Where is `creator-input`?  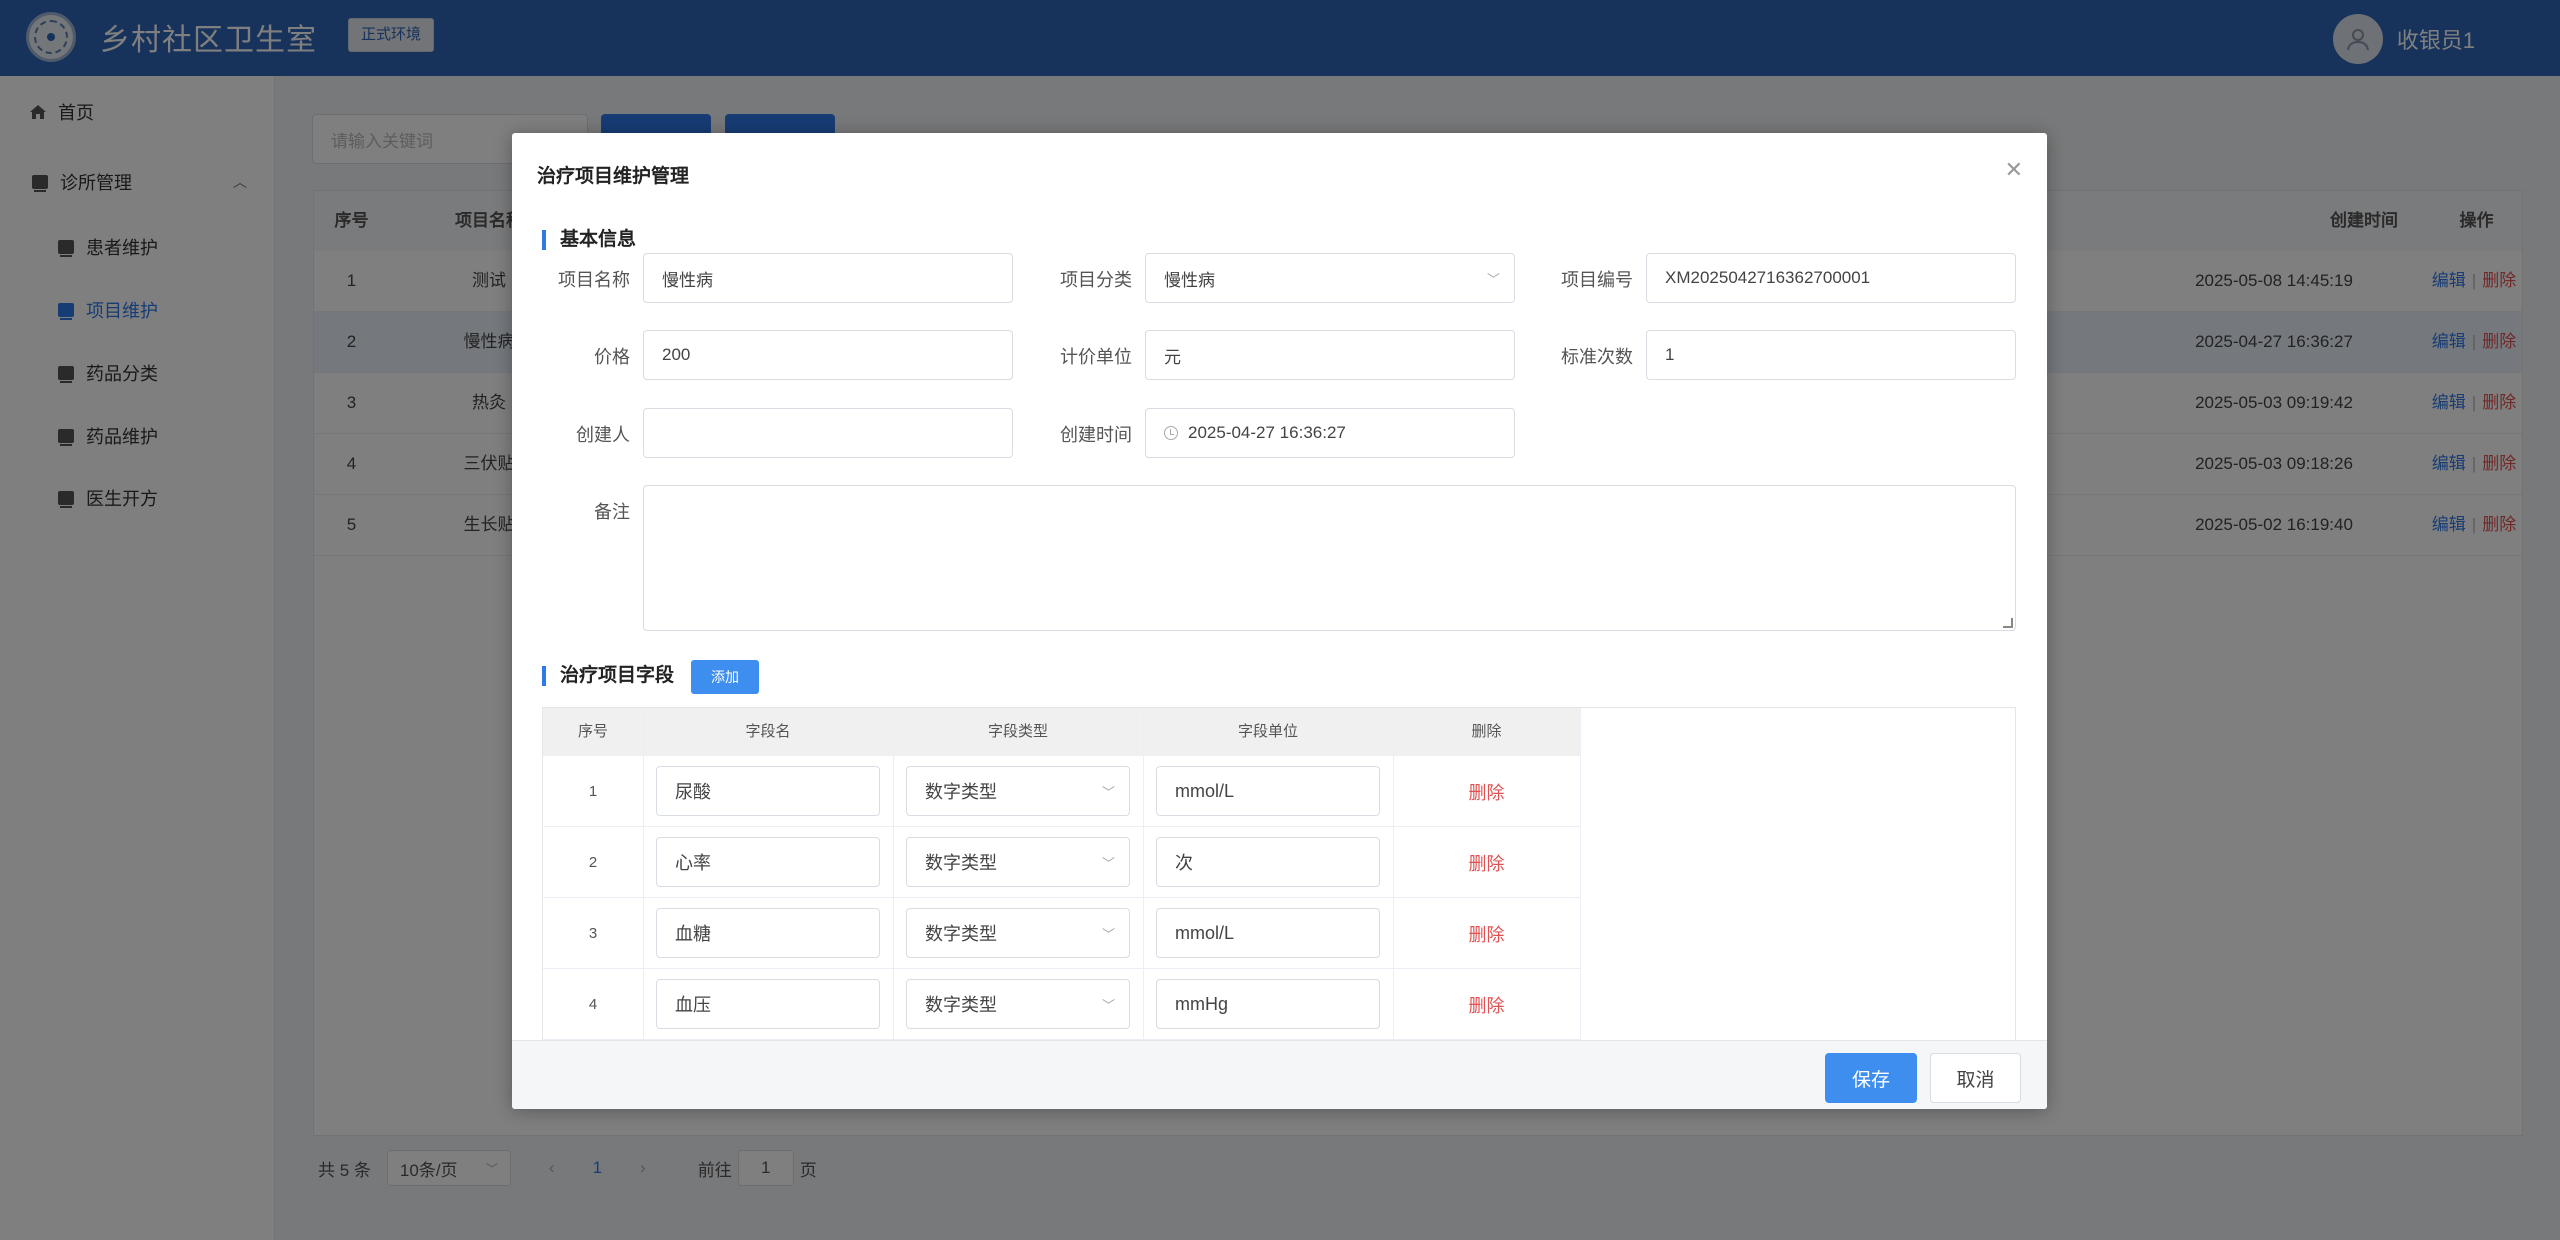
creator-input is located at coordinates (828, 433).